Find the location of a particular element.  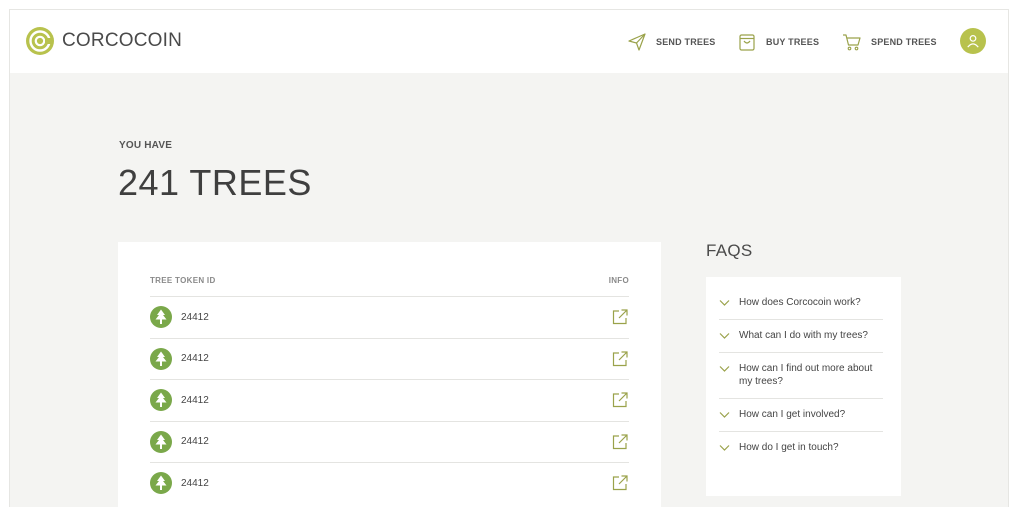

nav-buy-trees: BUY TREES is located at coordinates (778, 42).